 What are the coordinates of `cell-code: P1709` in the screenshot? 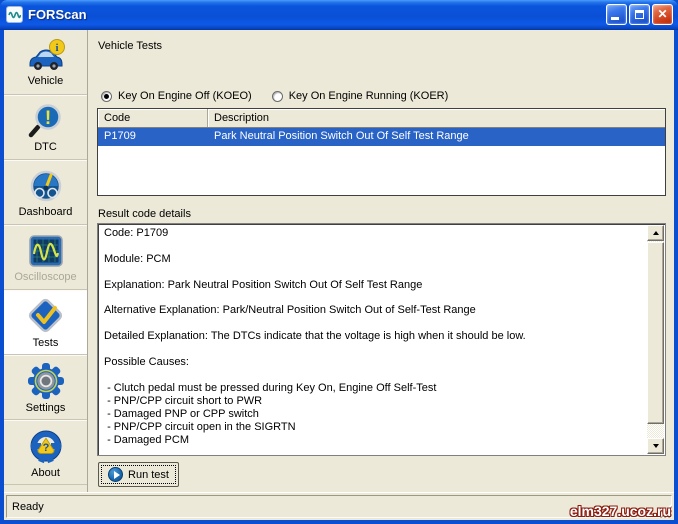 It's located at (120, 136).